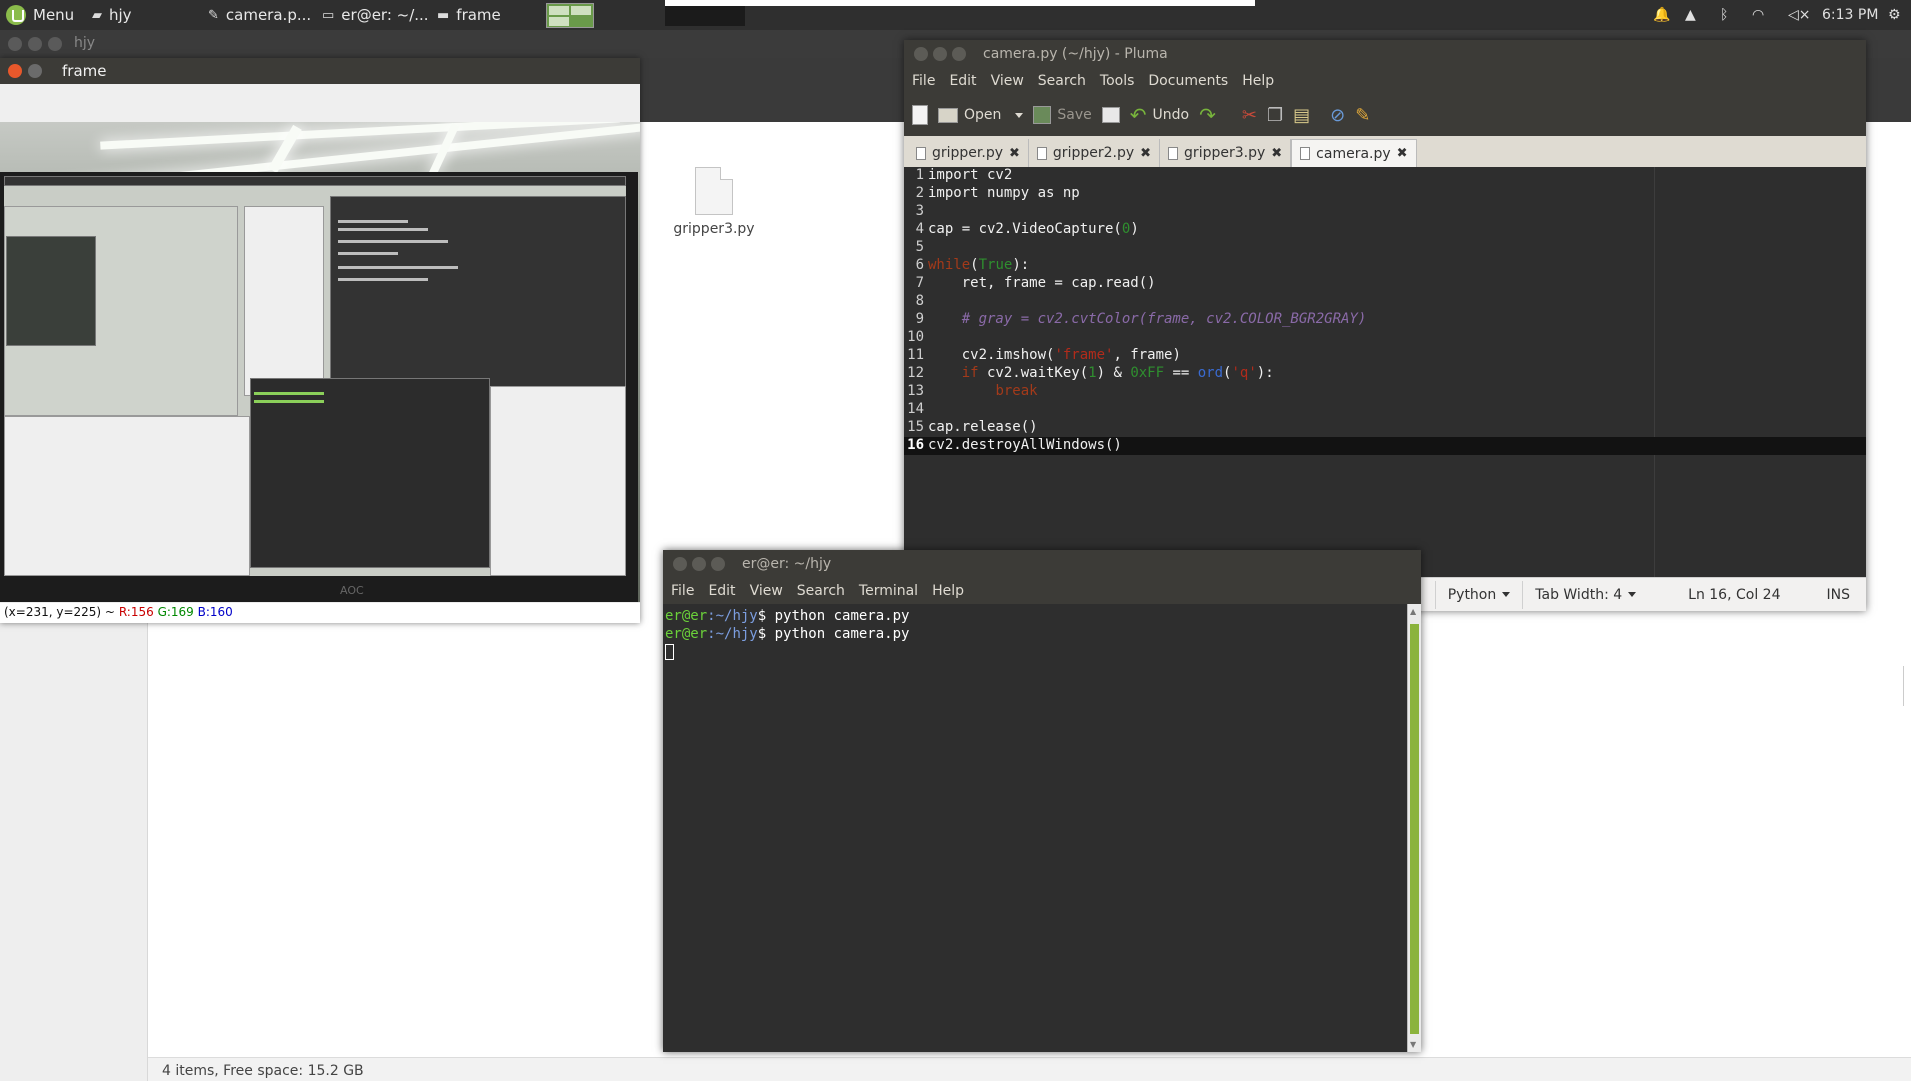 The height and width of the screenshot is (1081, 1911). I want to click on wifi-icon: ◠, so click(1758, 15).